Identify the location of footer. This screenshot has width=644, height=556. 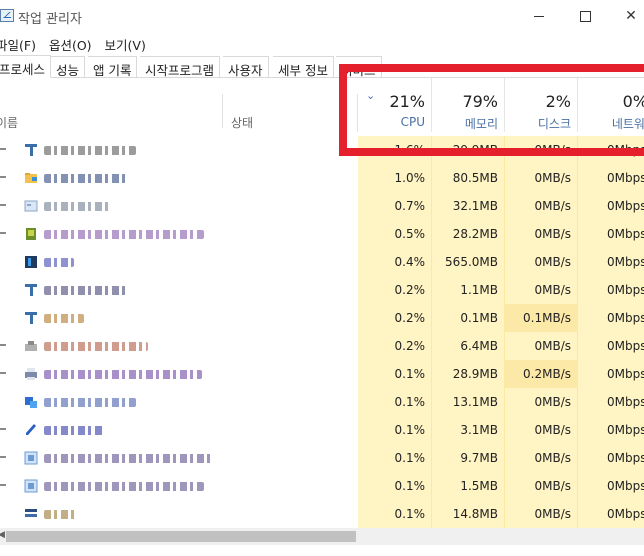
(322, 550).